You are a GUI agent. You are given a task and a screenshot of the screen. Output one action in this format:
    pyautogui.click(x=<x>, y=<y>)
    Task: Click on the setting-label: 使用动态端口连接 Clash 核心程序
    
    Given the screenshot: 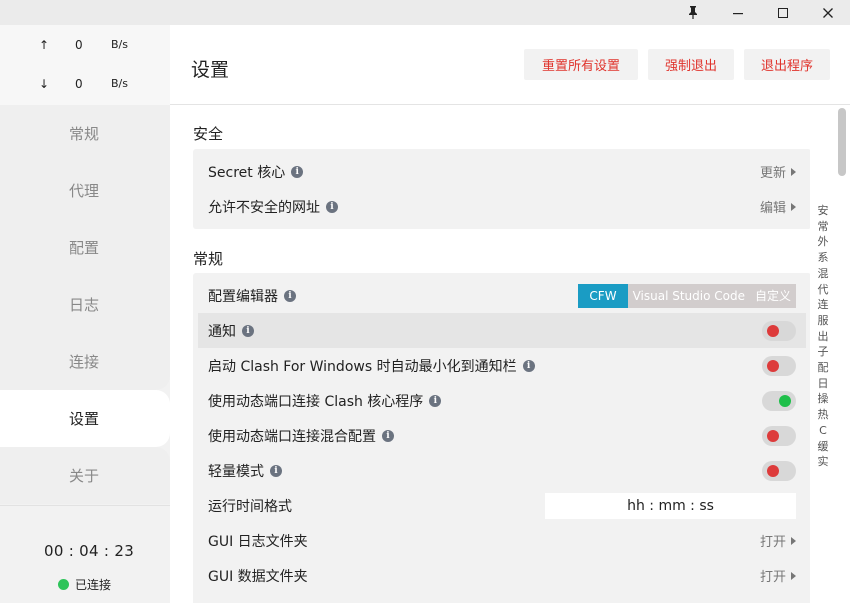 What is the action you would take?
    pyautogui.click(x=316, y=401)
    